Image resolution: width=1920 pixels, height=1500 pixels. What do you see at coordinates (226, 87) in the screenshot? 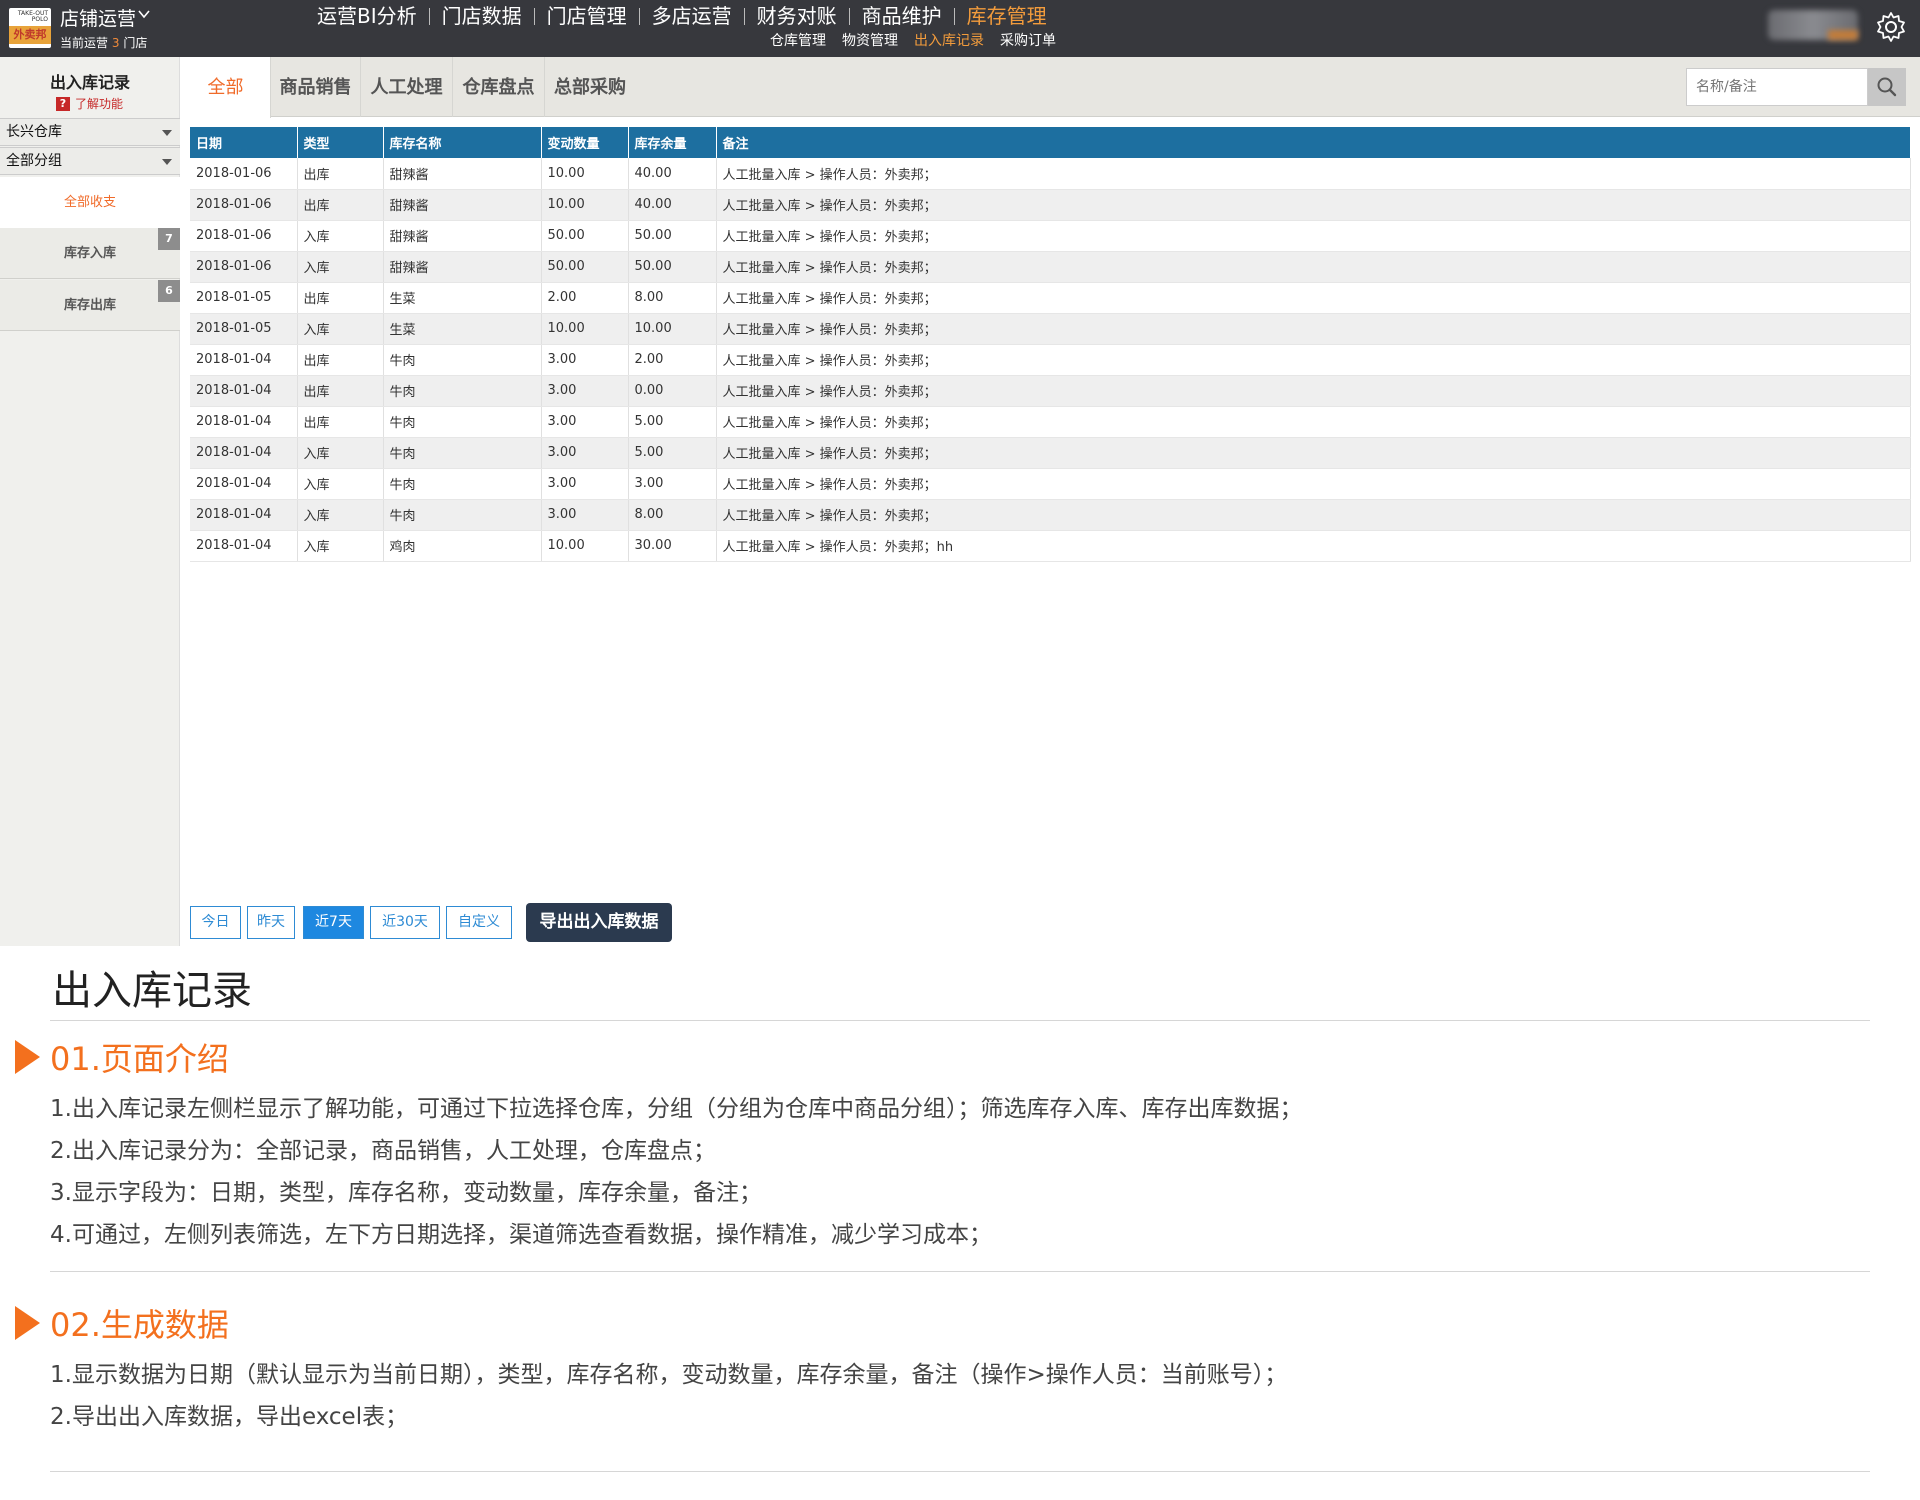
I see `tab-all: 全部` at bounding box center [226, 87].